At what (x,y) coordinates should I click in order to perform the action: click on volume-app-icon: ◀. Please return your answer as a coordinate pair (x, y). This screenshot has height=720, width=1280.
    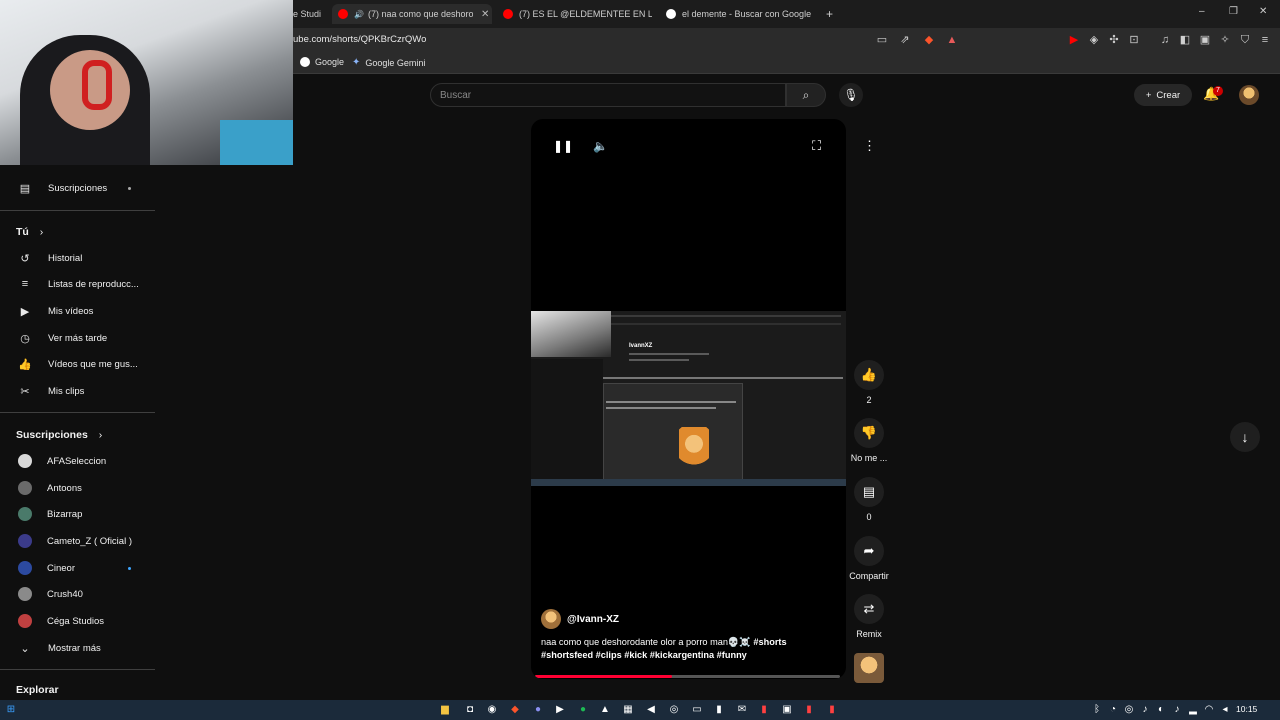
    Looking at the image, I should click on (651, 710).